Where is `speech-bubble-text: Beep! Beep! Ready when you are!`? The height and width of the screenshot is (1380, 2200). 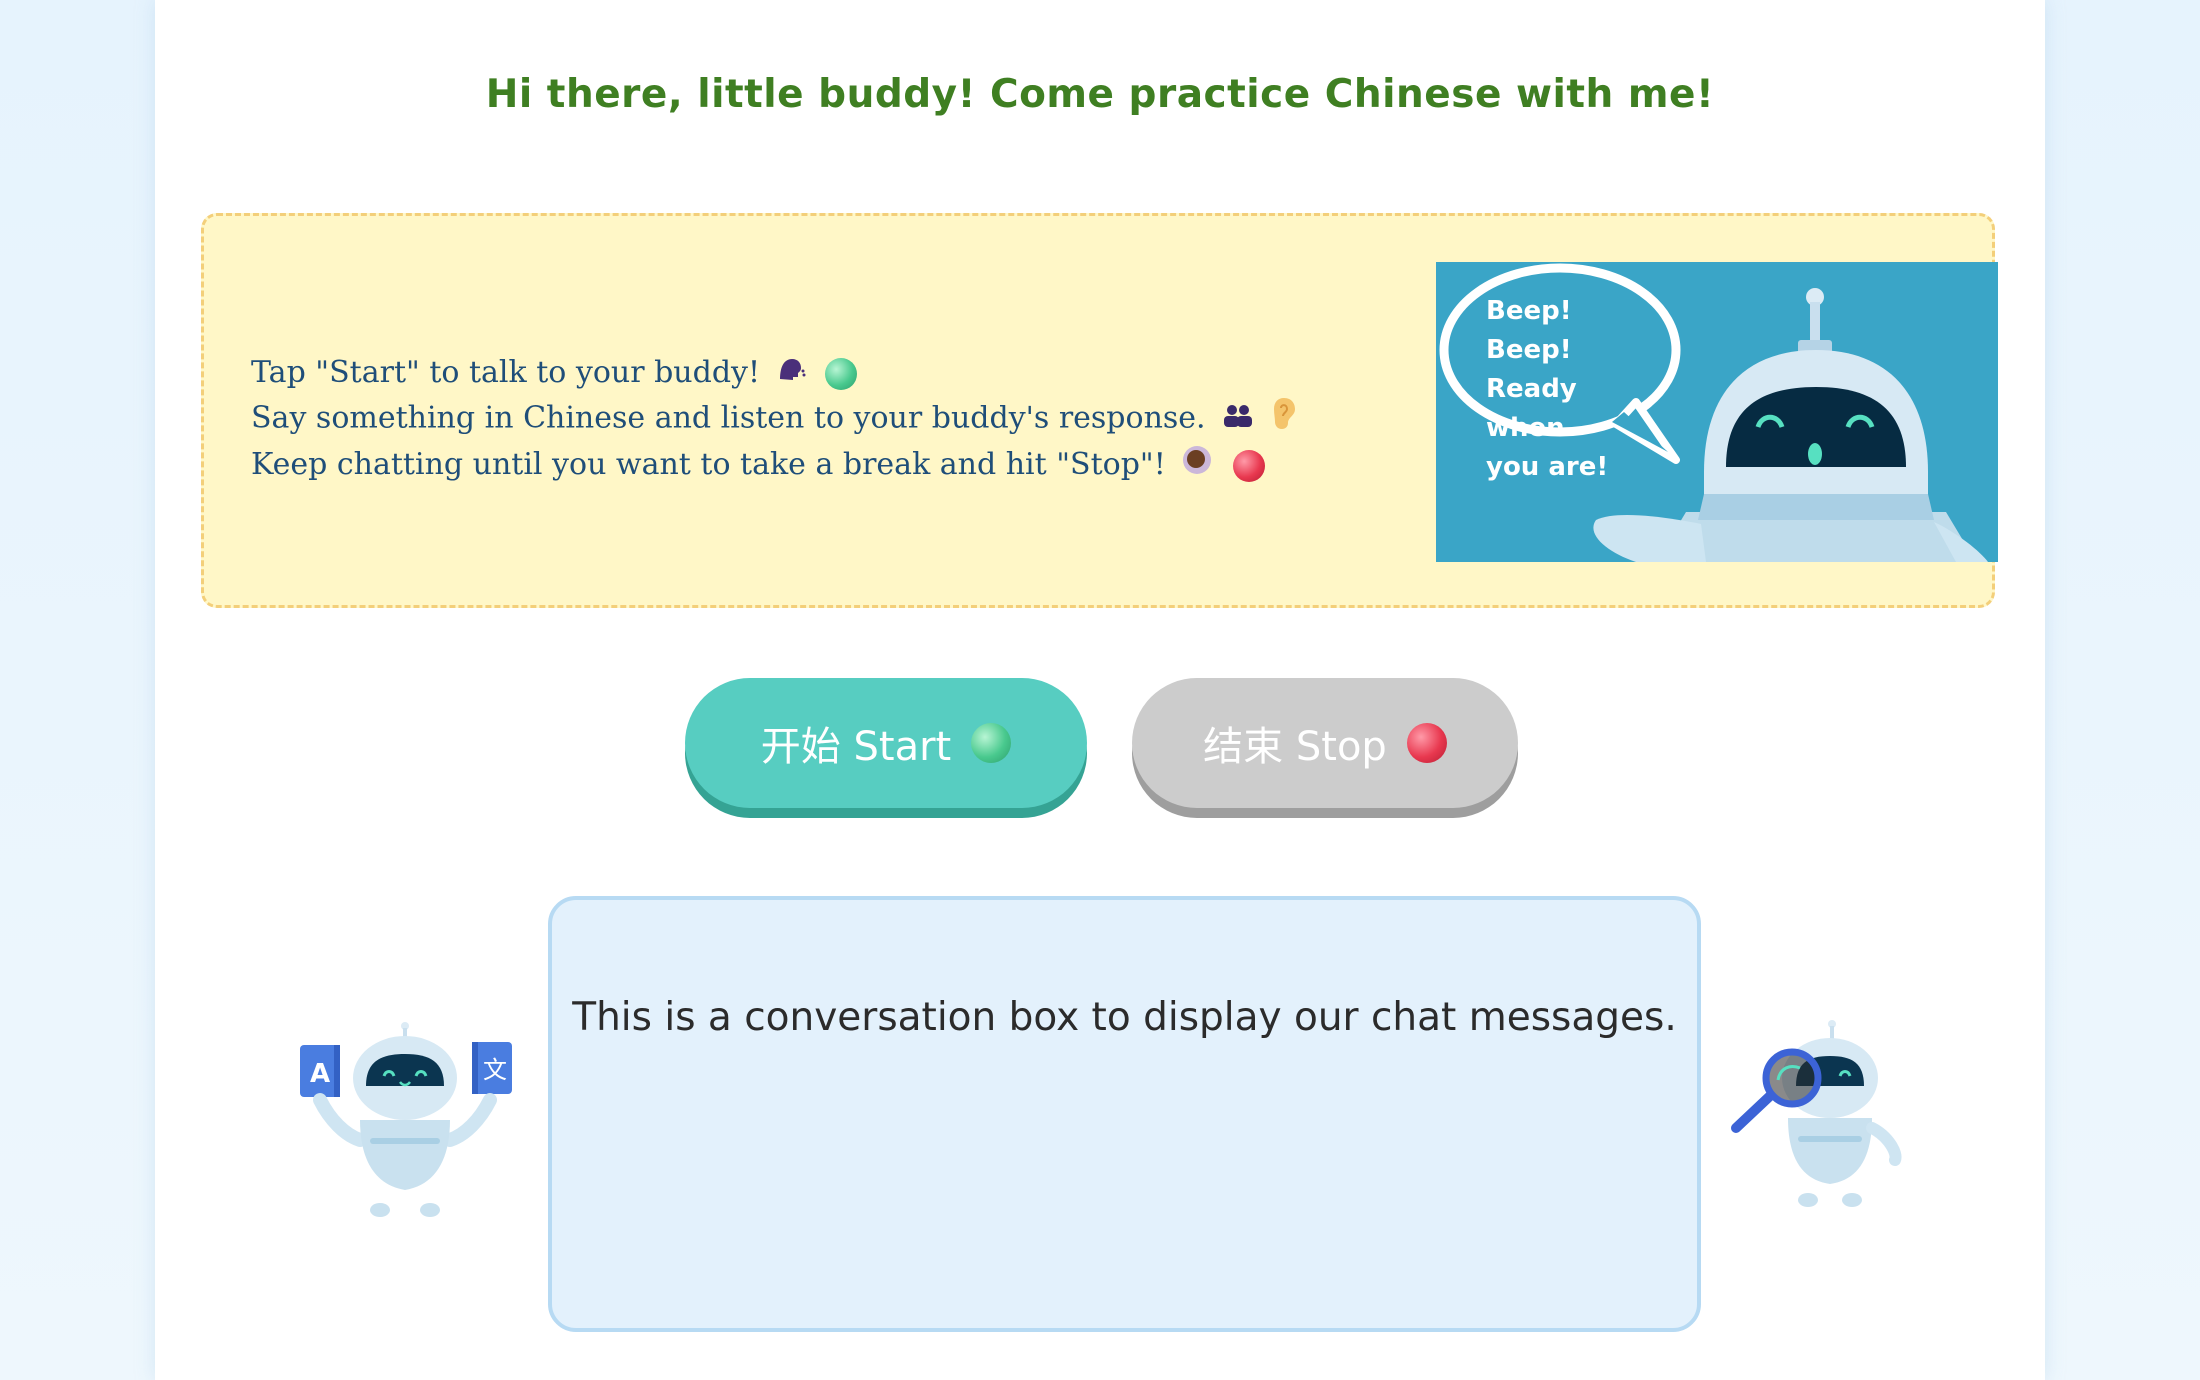 speech-bubble-text: Beep! Beep! Ready when you are! is located at coordinates (1571, 389).